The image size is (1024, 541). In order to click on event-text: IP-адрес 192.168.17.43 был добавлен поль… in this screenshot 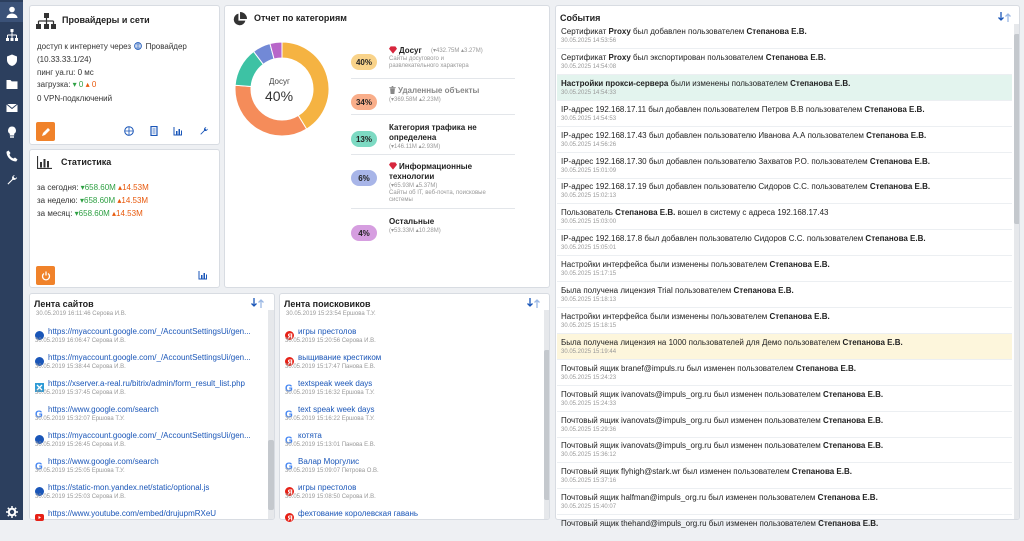, I will do `click(743, 135)`.